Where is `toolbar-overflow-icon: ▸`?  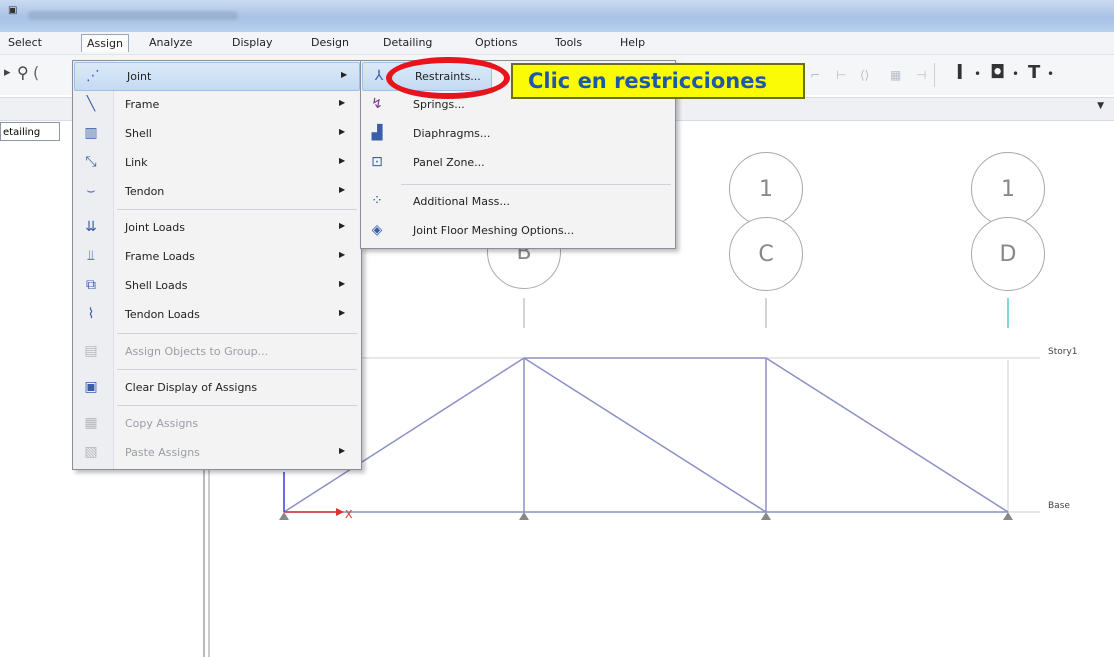
toolbar-overflow-icon: ▸ is located at coordinates (7, 72).